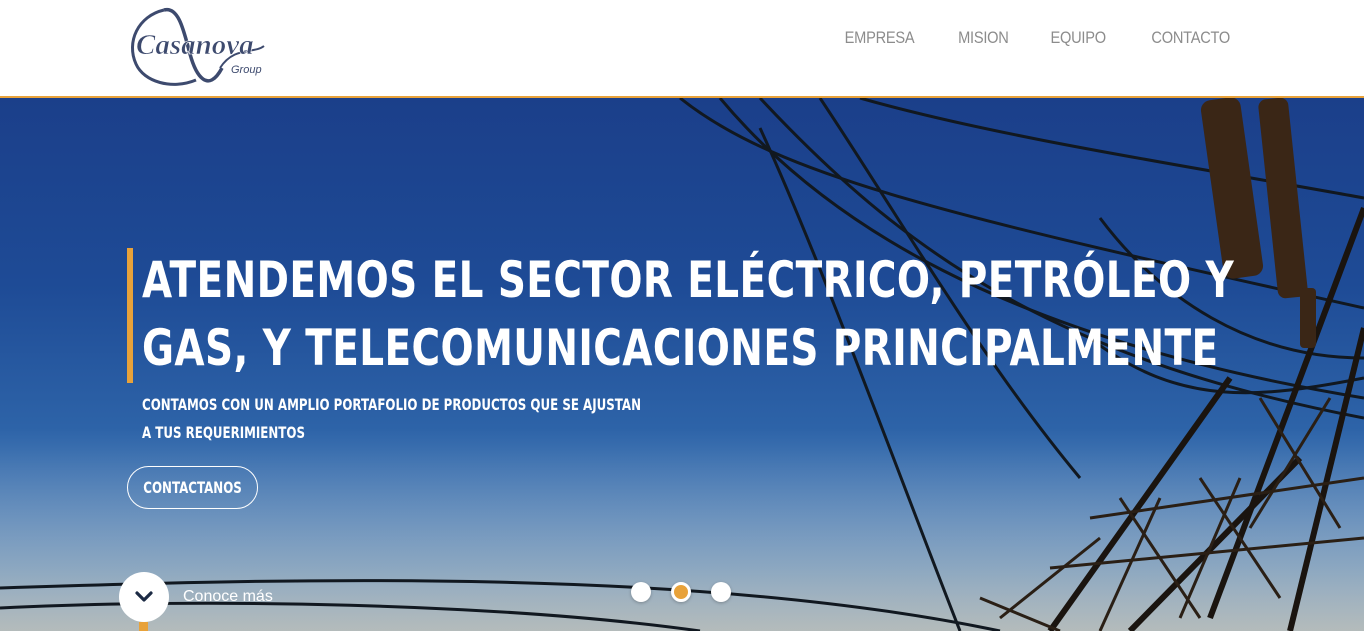 This screenshot has height=631, width=1364. What do you see at coordinates (879, 38) in the screenshot?
I see `nav-empresa: EMPRESA` at bounding box center [879, 38].